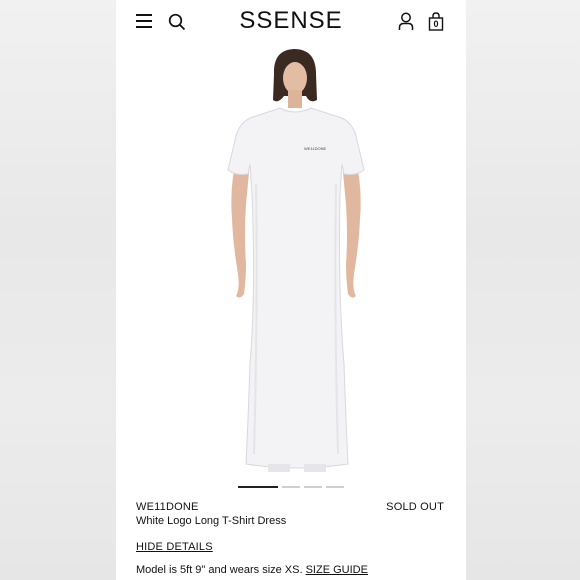 Image resolution: width=580 pixels, height=580 pixels. Describe the element at coordinates (415, 507) in the screenshot. I see `status-label: SOLD OUT` at that location.